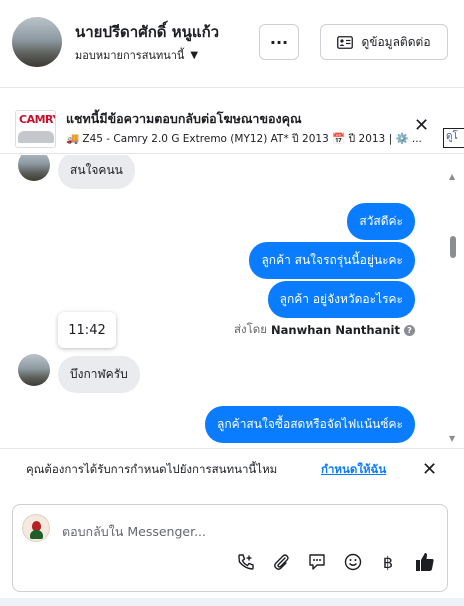  What do you see at coordinates (36, 137) in the screenshot?
I see `car-image` at bounding box center [36, 137].